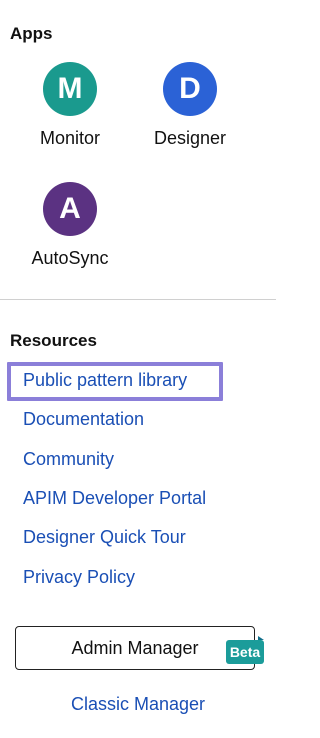 This screenshot has width=320, height=738. I want to click on beta-badge: Beta, so click(245, 652).